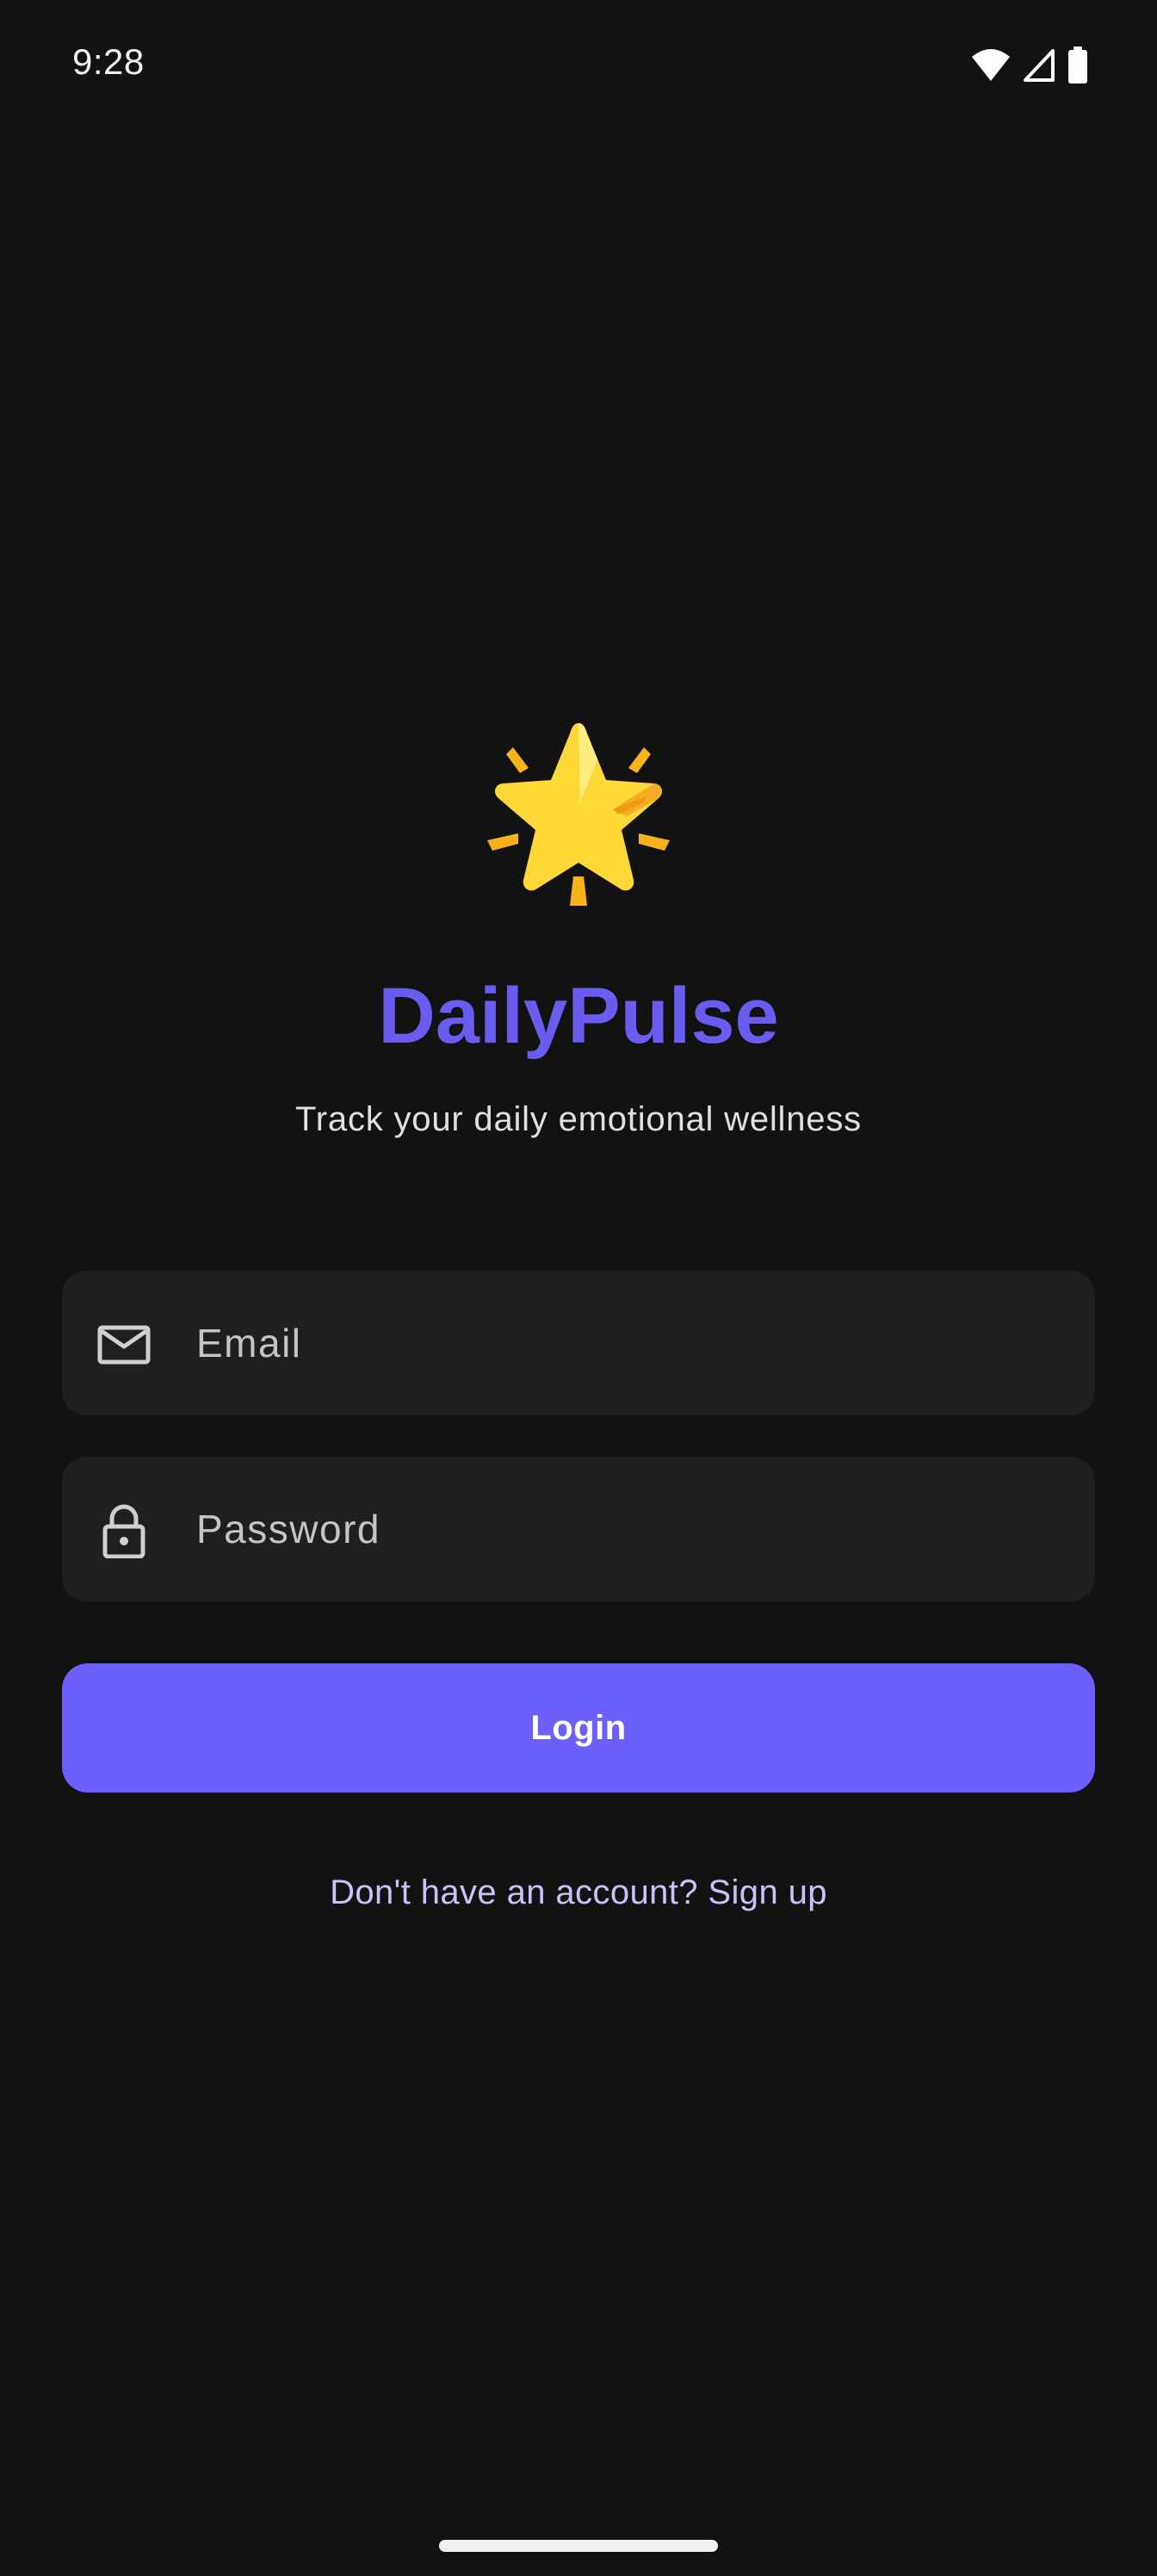 The width and height of the screenshot is (1157, 2576). Describe the element at coordinates (579, 1892) in the screenshot. I see `signup-link: Don't have an account? Sign up` at that location.